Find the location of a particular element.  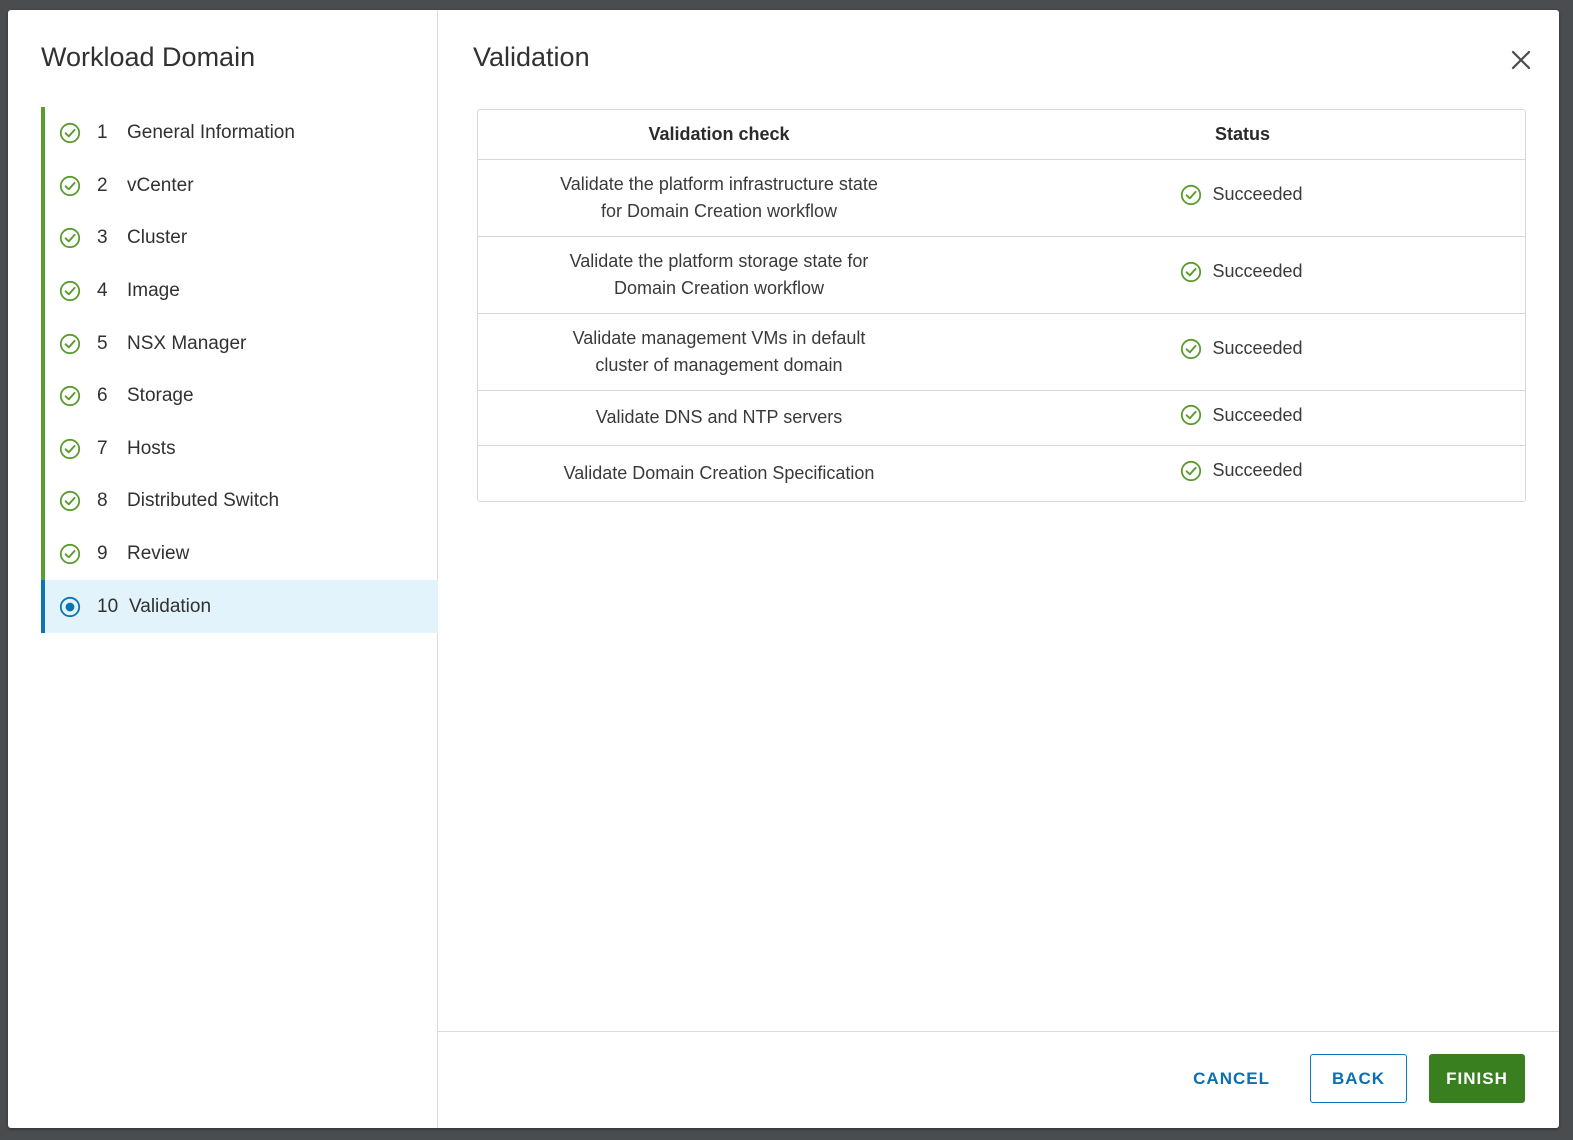

wizard-step-label: Storage is located at coordinates (160, 396).